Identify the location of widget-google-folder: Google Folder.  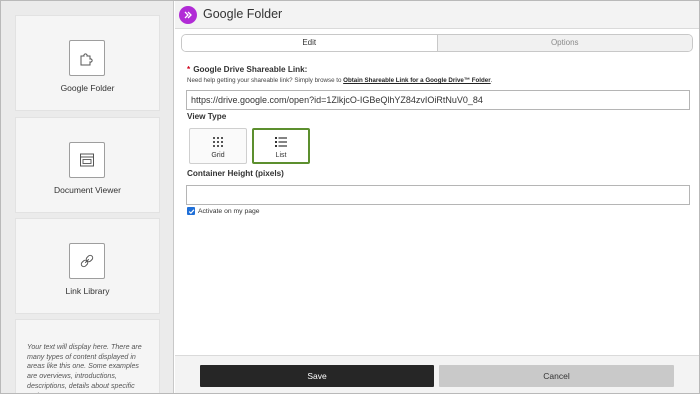
(87, 63).